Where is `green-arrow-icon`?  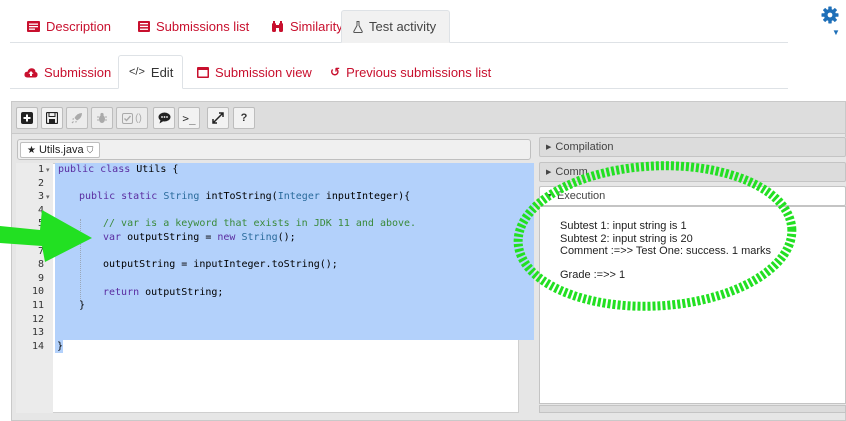
green-arrow-icon is located at coordinates (46, 236).